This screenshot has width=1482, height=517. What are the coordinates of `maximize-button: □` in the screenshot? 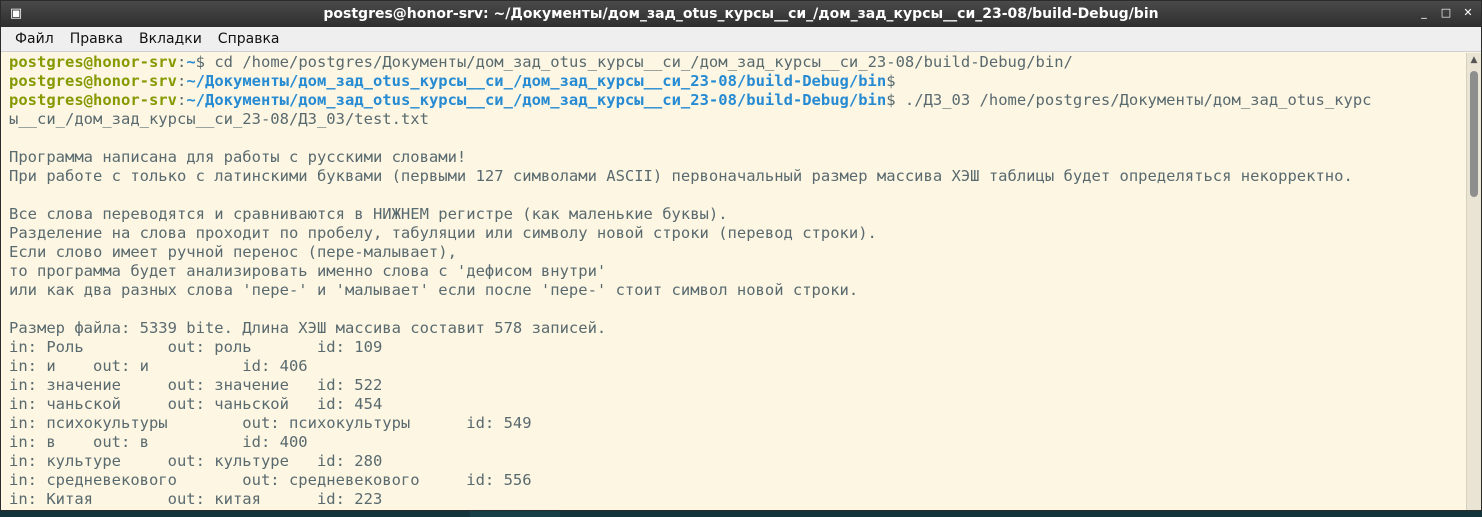 It's located at (1446, 13).